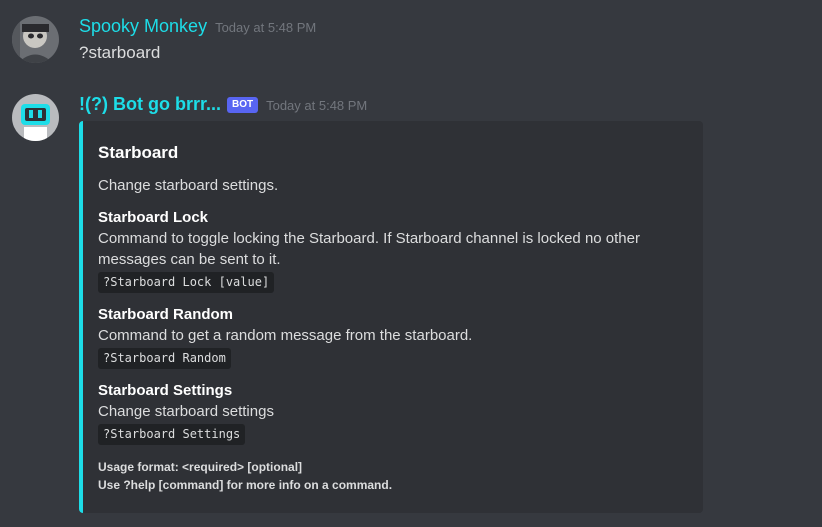 This screenshot has height=527, width=822. Describe the element at coordinates (166, 314) in the screenshot. I see `field-name: Starboard Random` at that location.